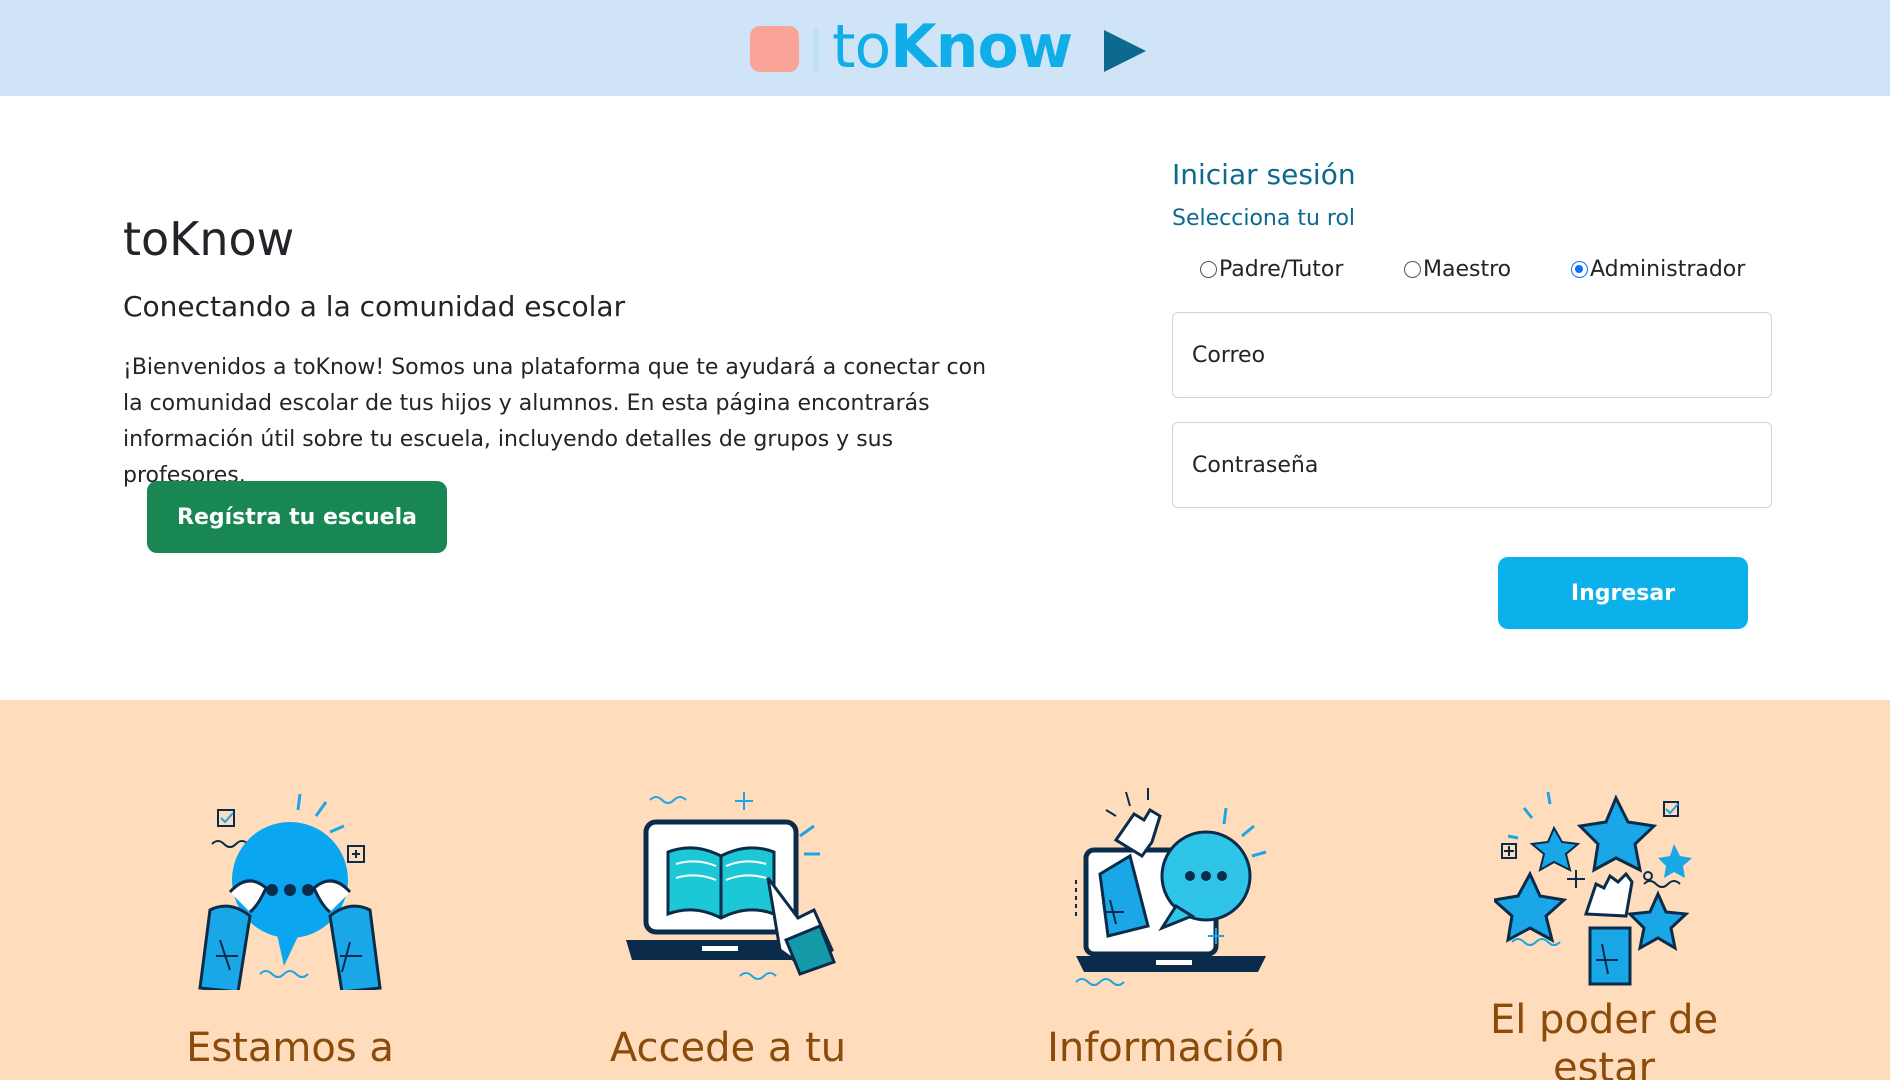  Describe the element at coordinates (1412, 269) in the screenshot. I see `radio-maestro` at that location.